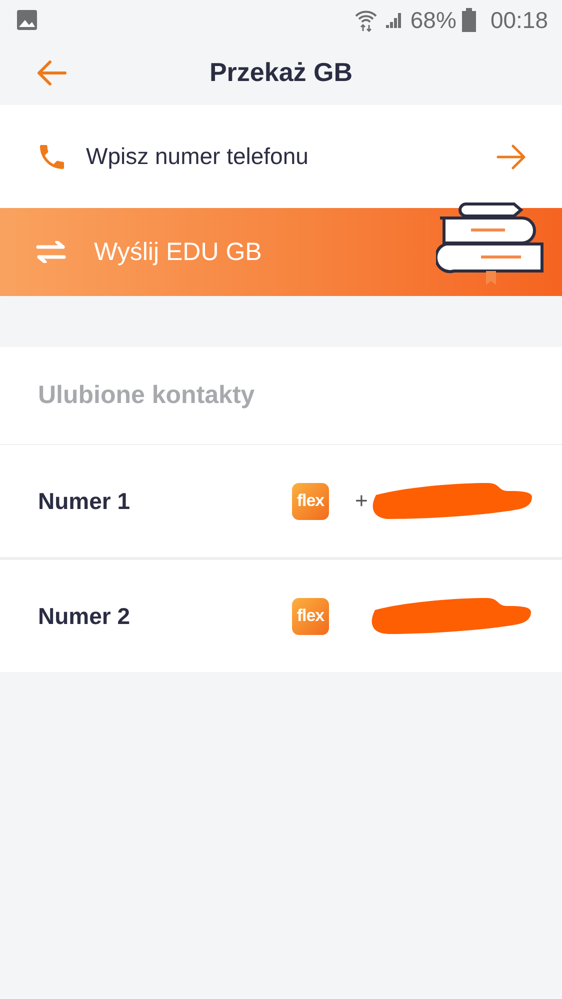 The height and width of the screenshot is (999, 562). I want to click on image-icon, so click(27, 20).